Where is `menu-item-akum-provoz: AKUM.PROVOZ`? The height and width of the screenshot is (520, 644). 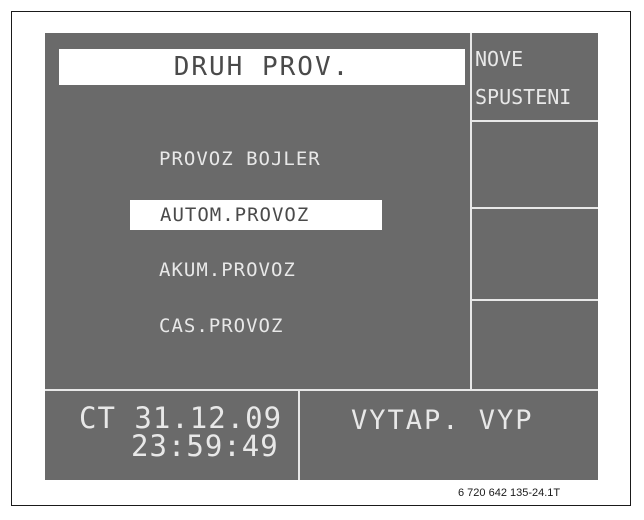
menu-item-akum-provoz: AKUM.PROVOZ is located at coordinates (227, 270).